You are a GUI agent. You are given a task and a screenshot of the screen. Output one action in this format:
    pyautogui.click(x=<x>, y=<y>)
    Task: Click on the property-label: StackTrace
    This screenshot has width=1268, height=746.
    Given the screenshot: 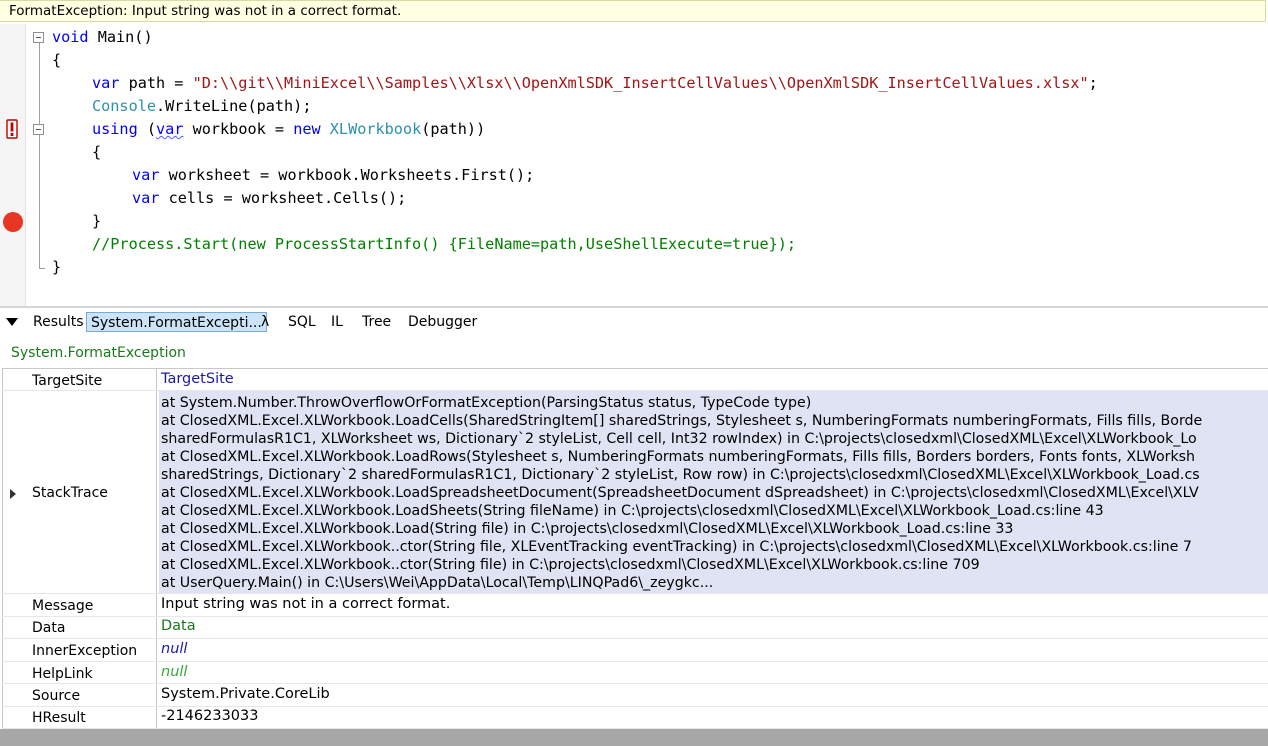 What is the action you would take?
    pyautogui.click(x=70, y=493)
    